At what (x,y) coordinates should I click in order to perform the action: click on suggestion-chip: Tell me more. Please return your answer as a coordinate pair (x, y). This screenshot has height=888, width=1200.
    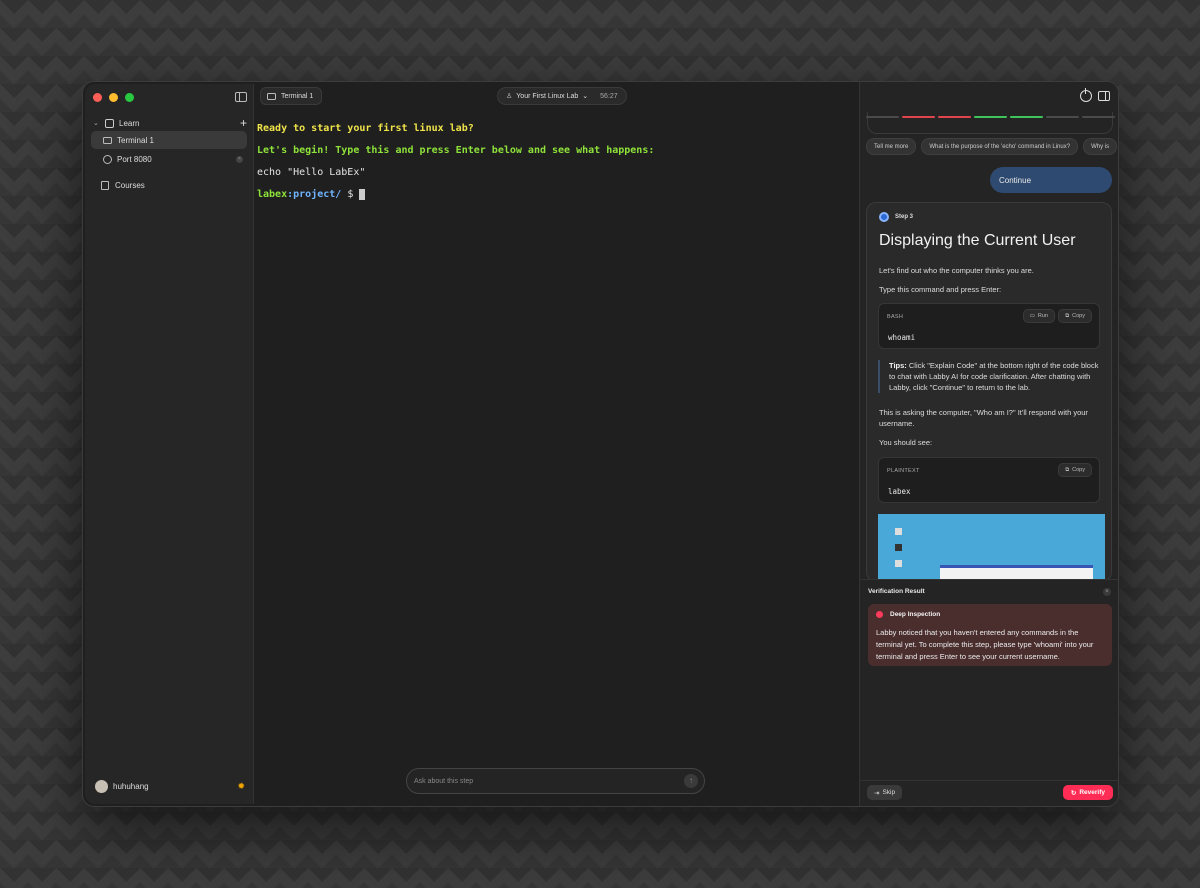
    Looking at the image, I should click on (891, 146).